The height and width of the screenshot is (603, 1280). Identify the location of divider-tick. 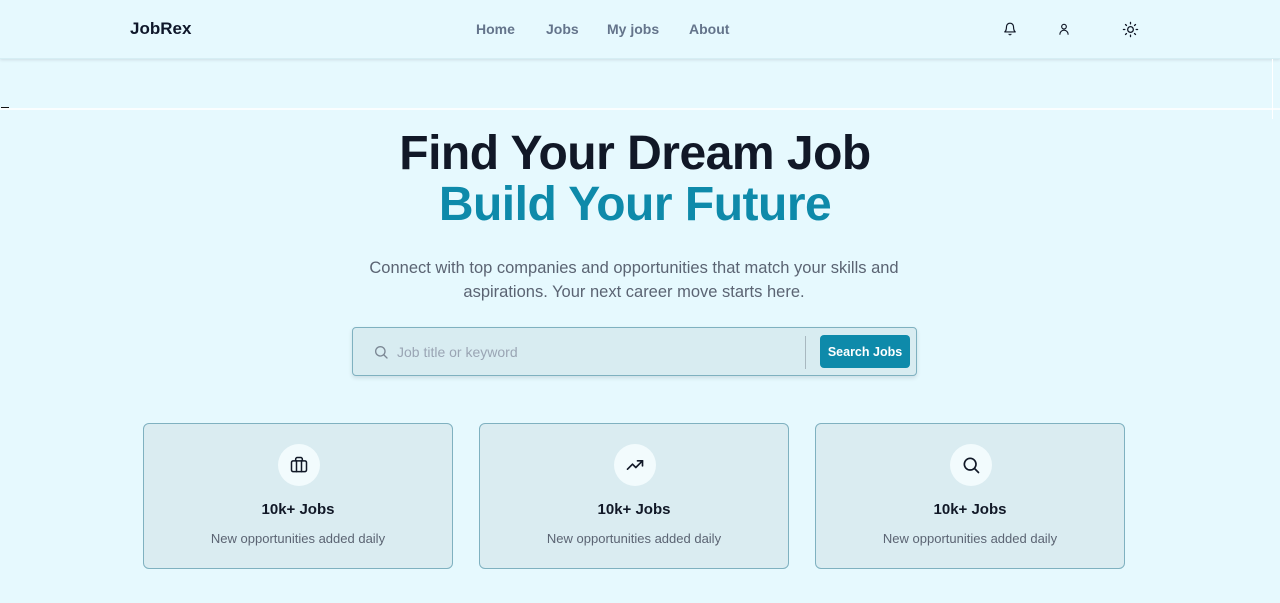
(5, 107).